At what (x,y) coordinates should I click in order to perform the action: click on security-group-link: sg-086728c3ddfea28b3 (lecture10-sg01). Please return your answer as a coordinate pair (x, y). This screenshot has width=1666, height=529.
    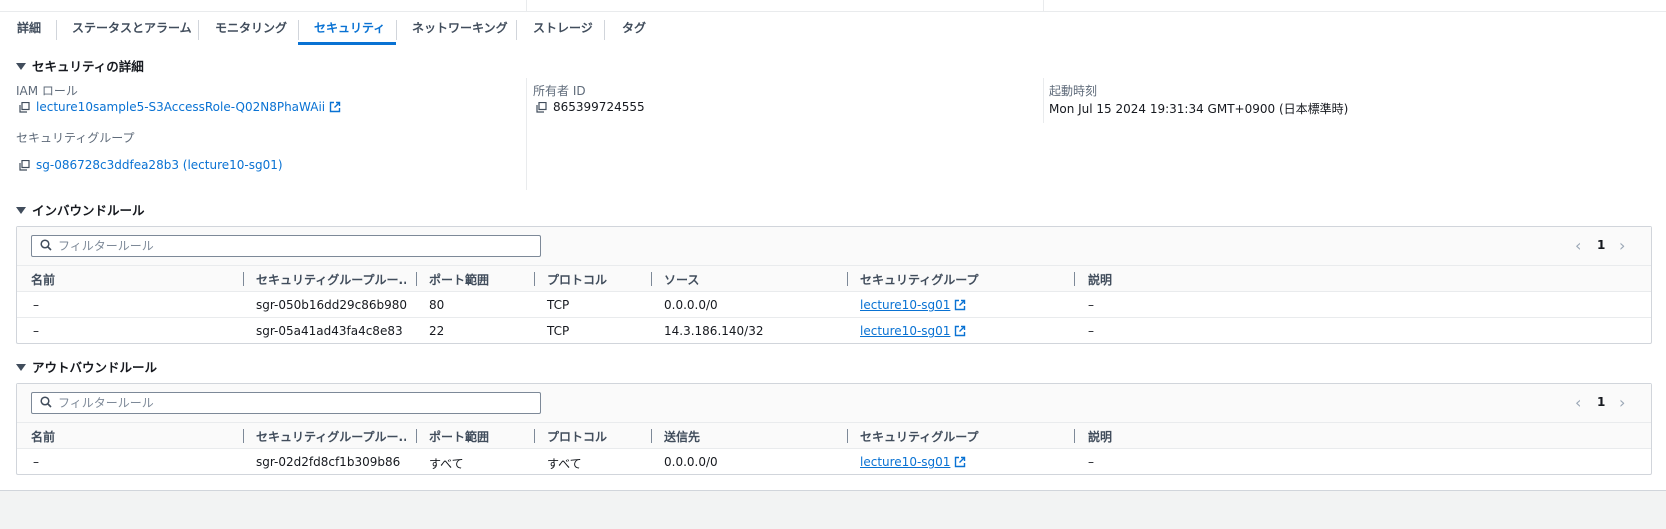
    Looking at the image, I should click on (159, 165).